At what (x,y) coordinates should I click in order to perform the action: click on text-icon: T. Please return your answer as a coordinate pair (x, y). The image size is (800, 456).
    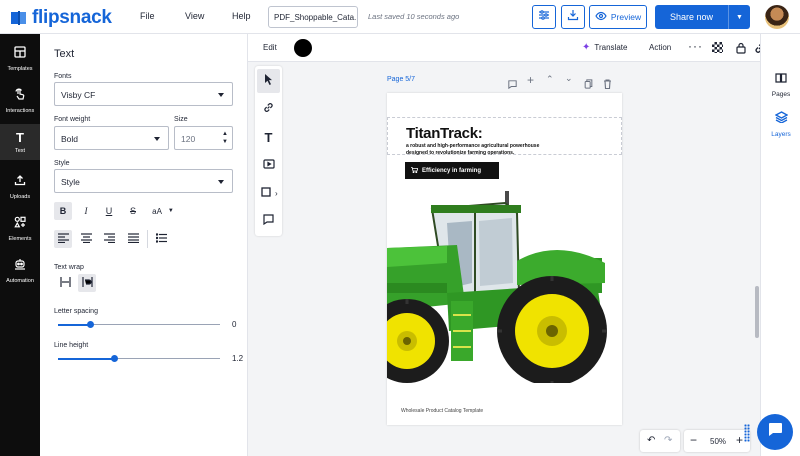
    Looking at the image, I should click on (268, 137).